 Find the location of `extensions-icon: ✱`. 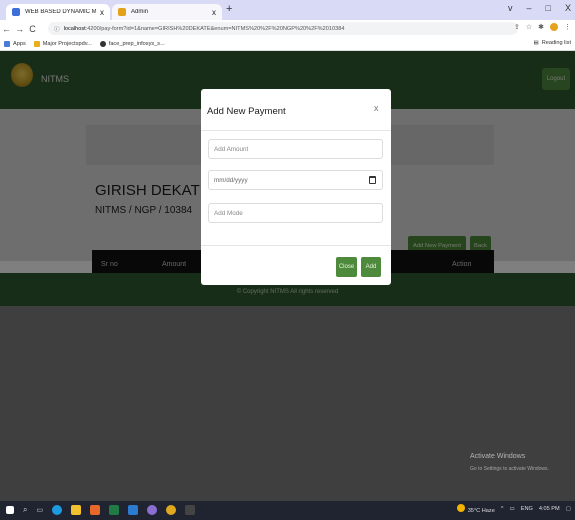

extensions-icon: ✱ is located at coordinates (541, 27).